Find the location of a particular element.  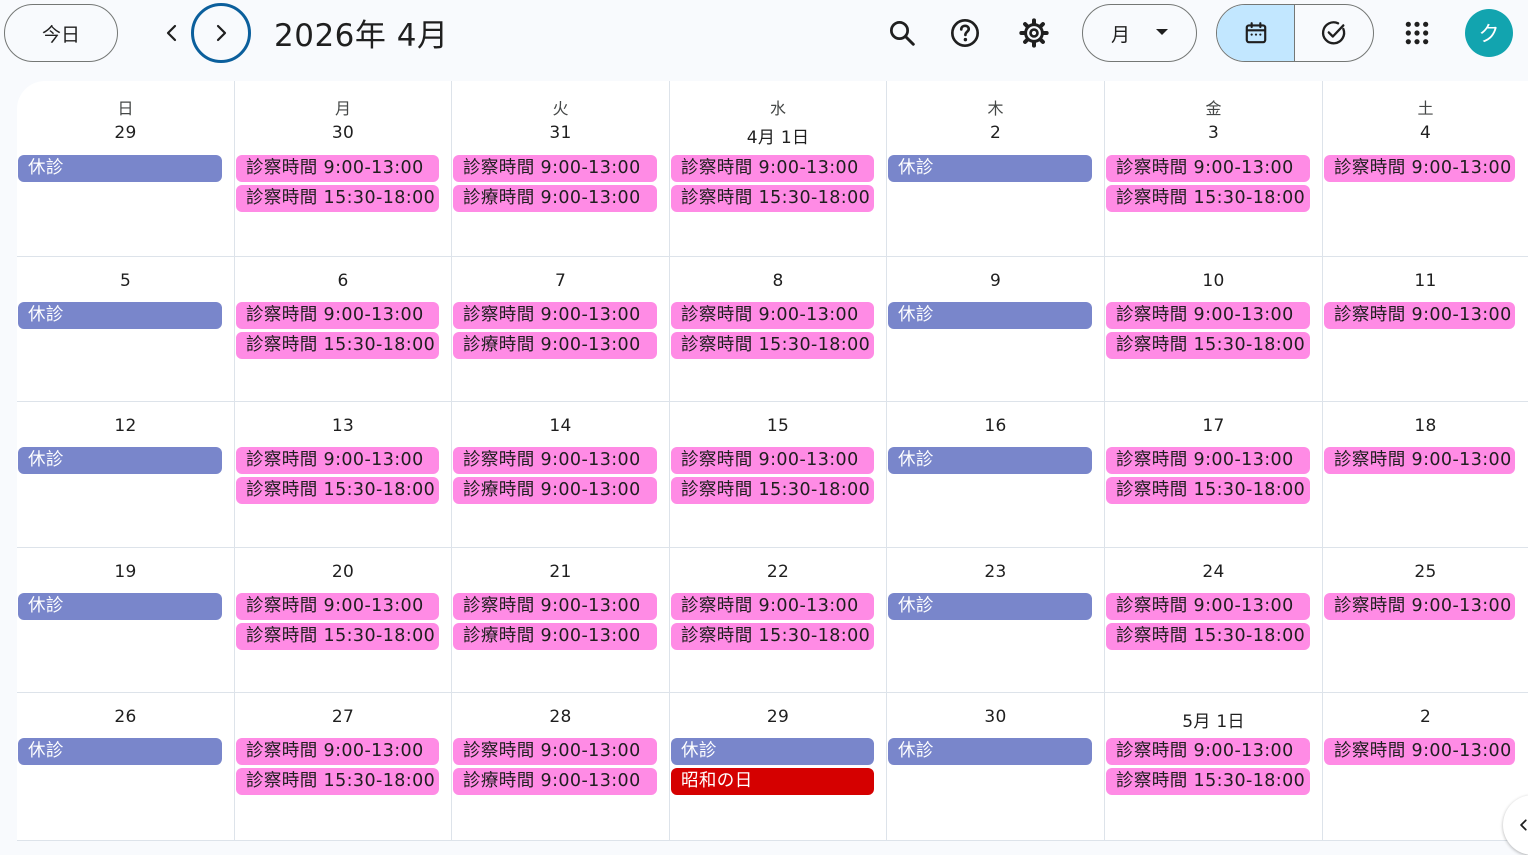

holiday-event: 昭和の日 is located at coordinates (772, 781).